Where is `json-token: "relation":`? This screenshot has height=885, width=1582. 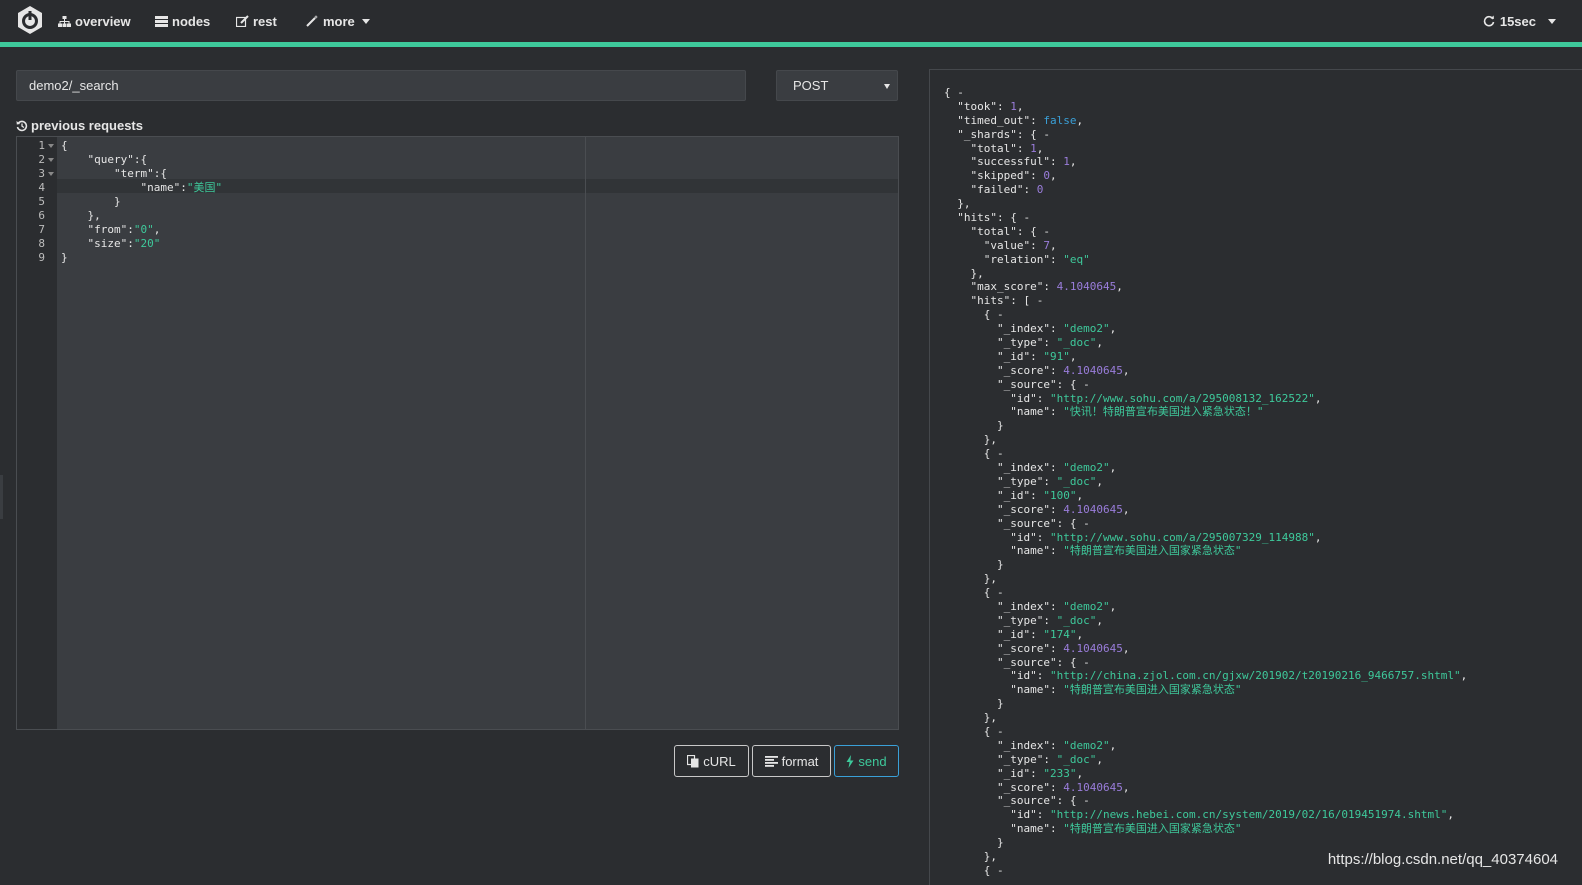
json-token: "relation": is located at coordinates (1004, 259).